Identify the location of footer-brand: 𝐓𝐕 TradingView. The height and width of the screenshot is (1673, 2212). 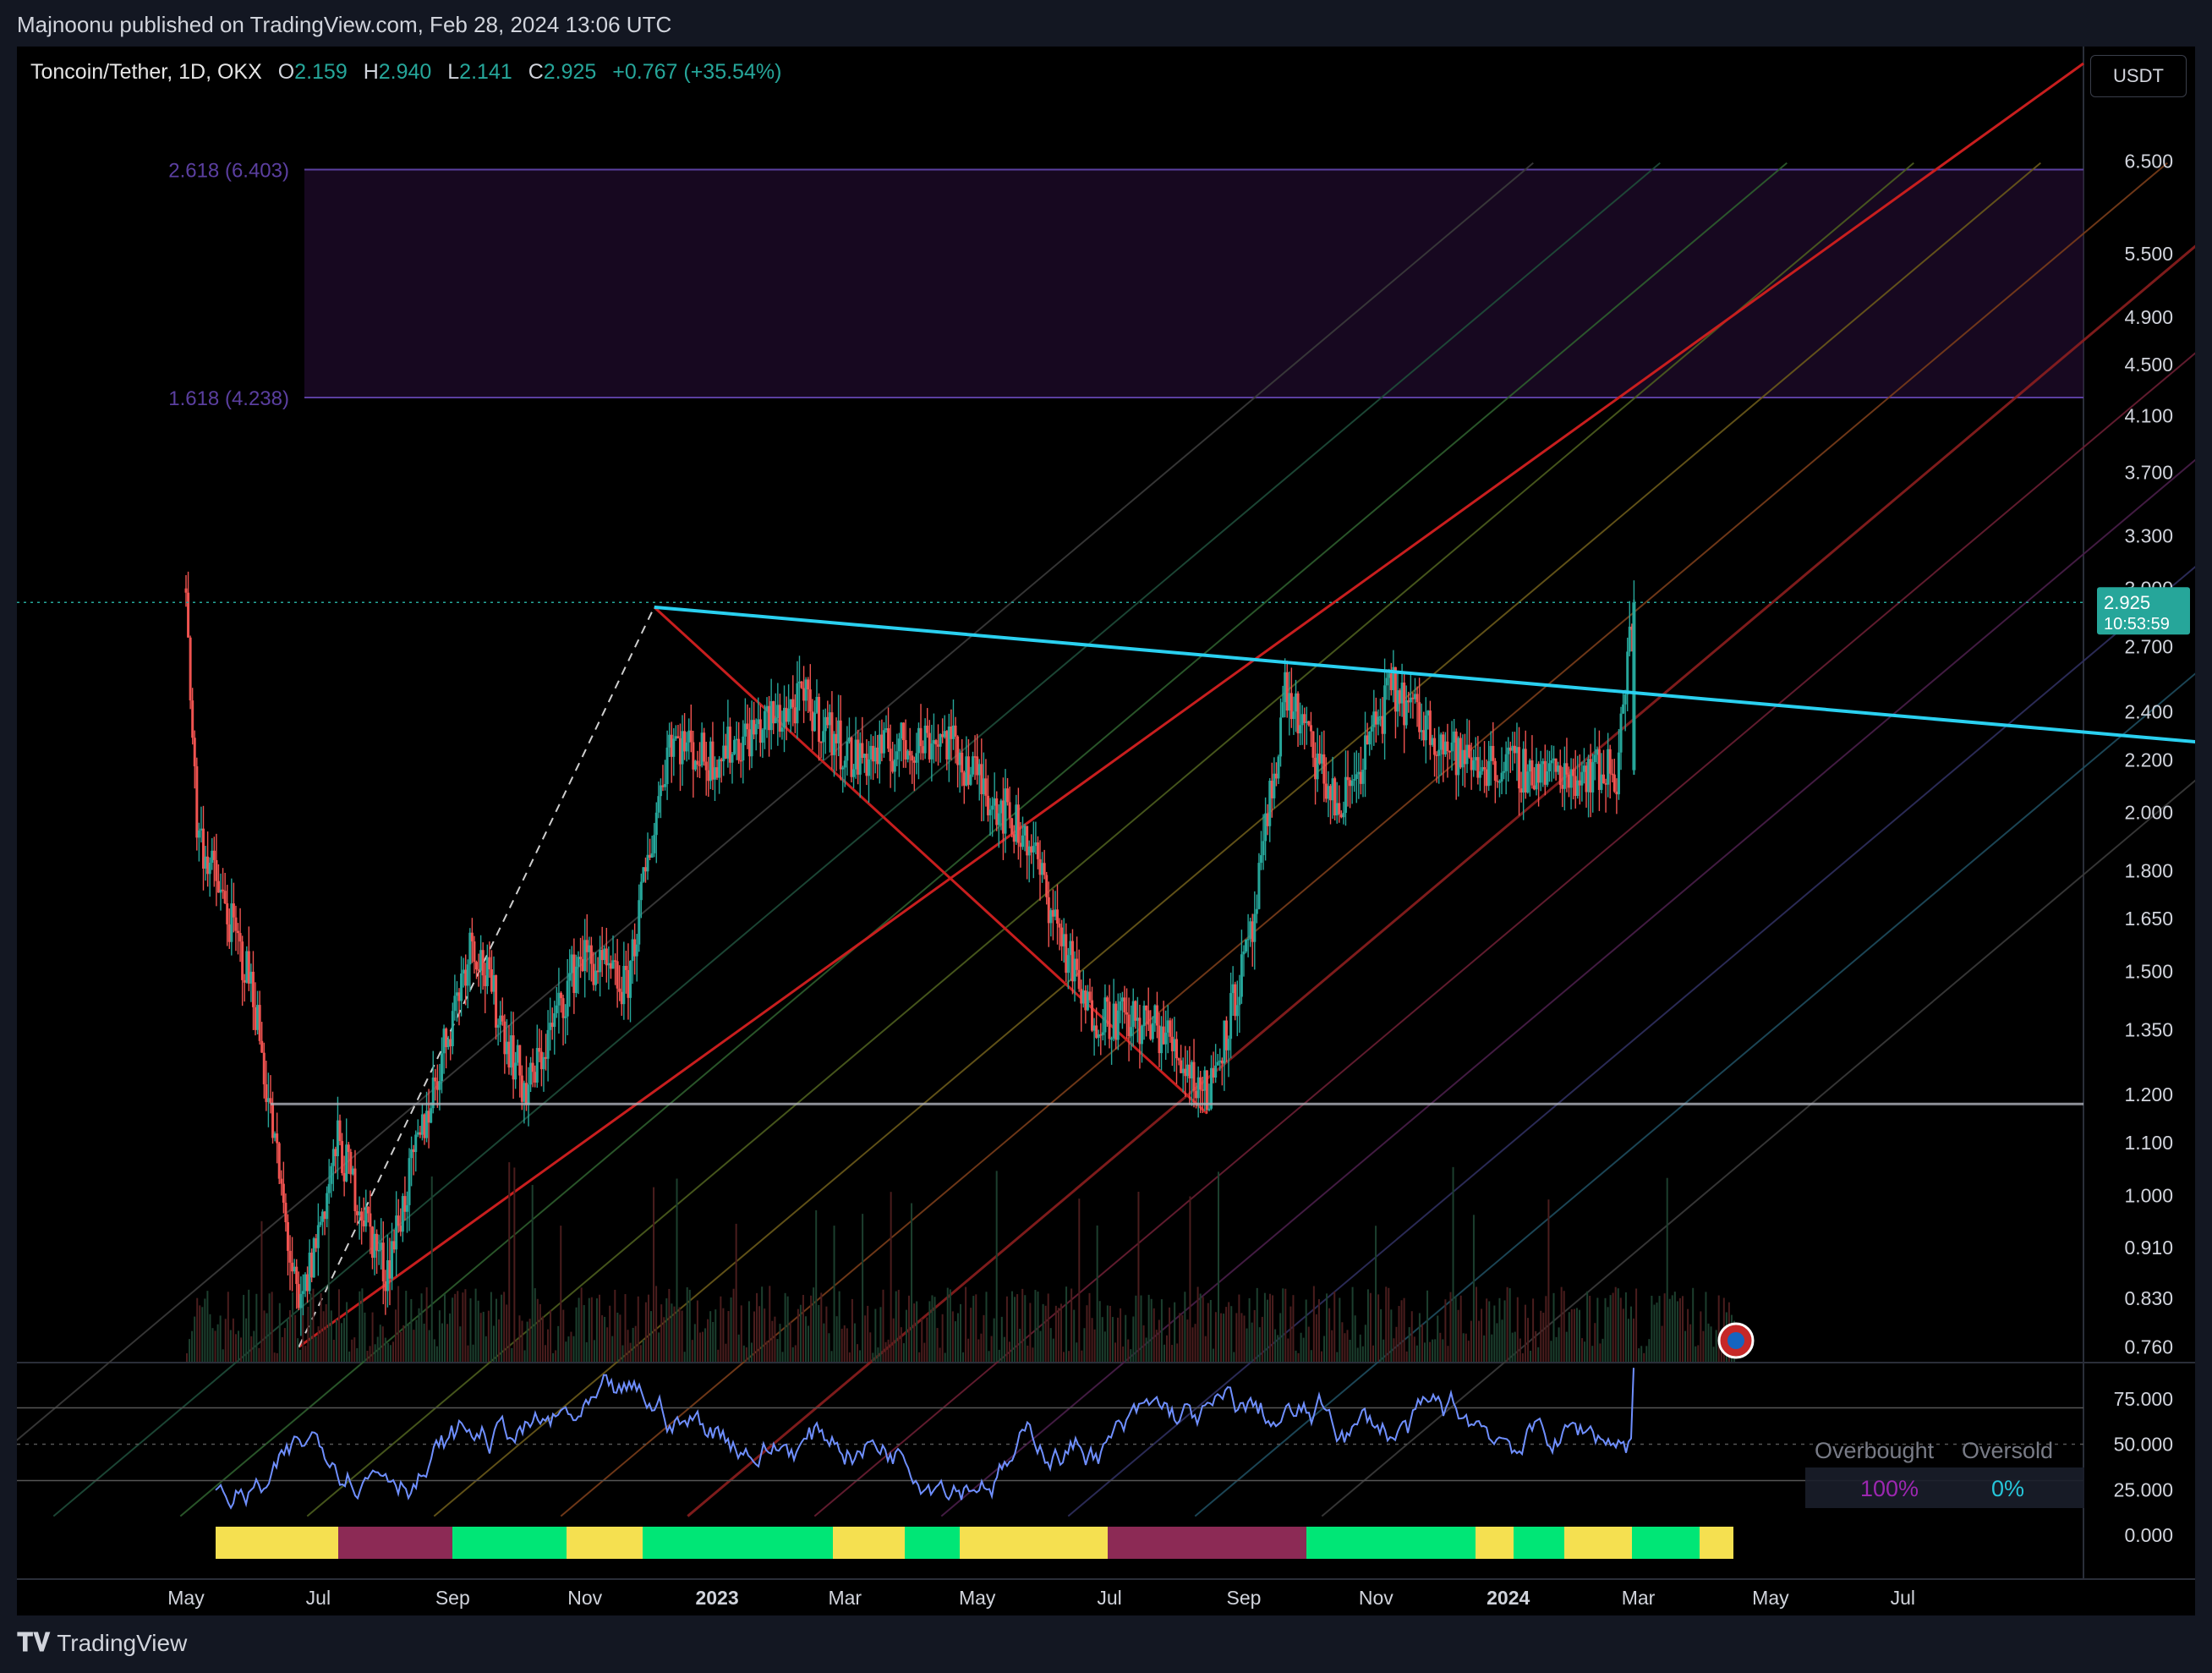
(102, 1643).